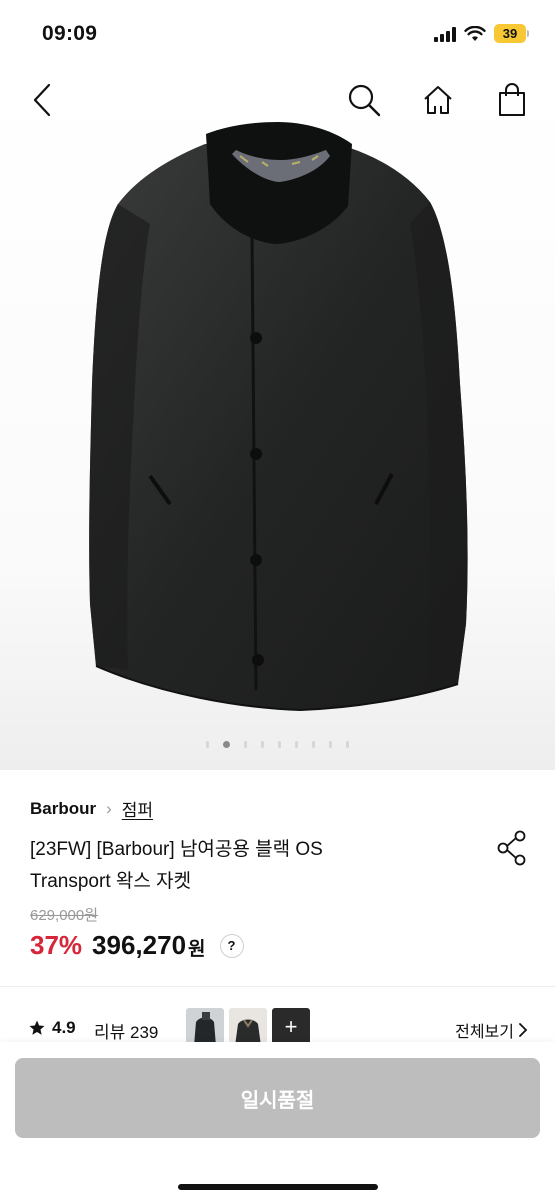  I want to click on home-icon, so click(438, 100).